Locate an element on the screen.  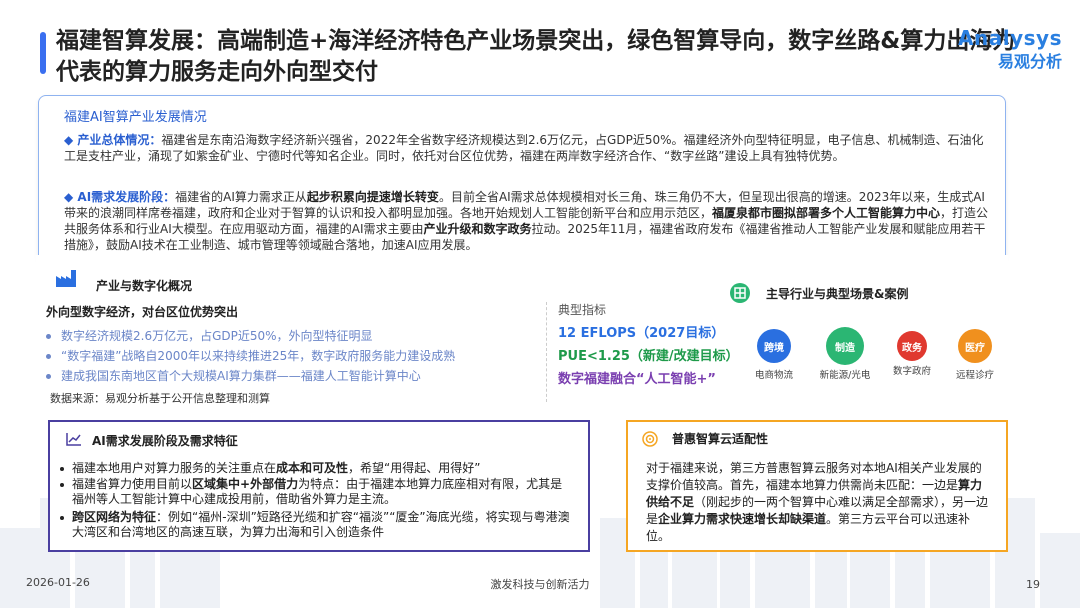
title-accent-bar is located at coordinates (43, 53).